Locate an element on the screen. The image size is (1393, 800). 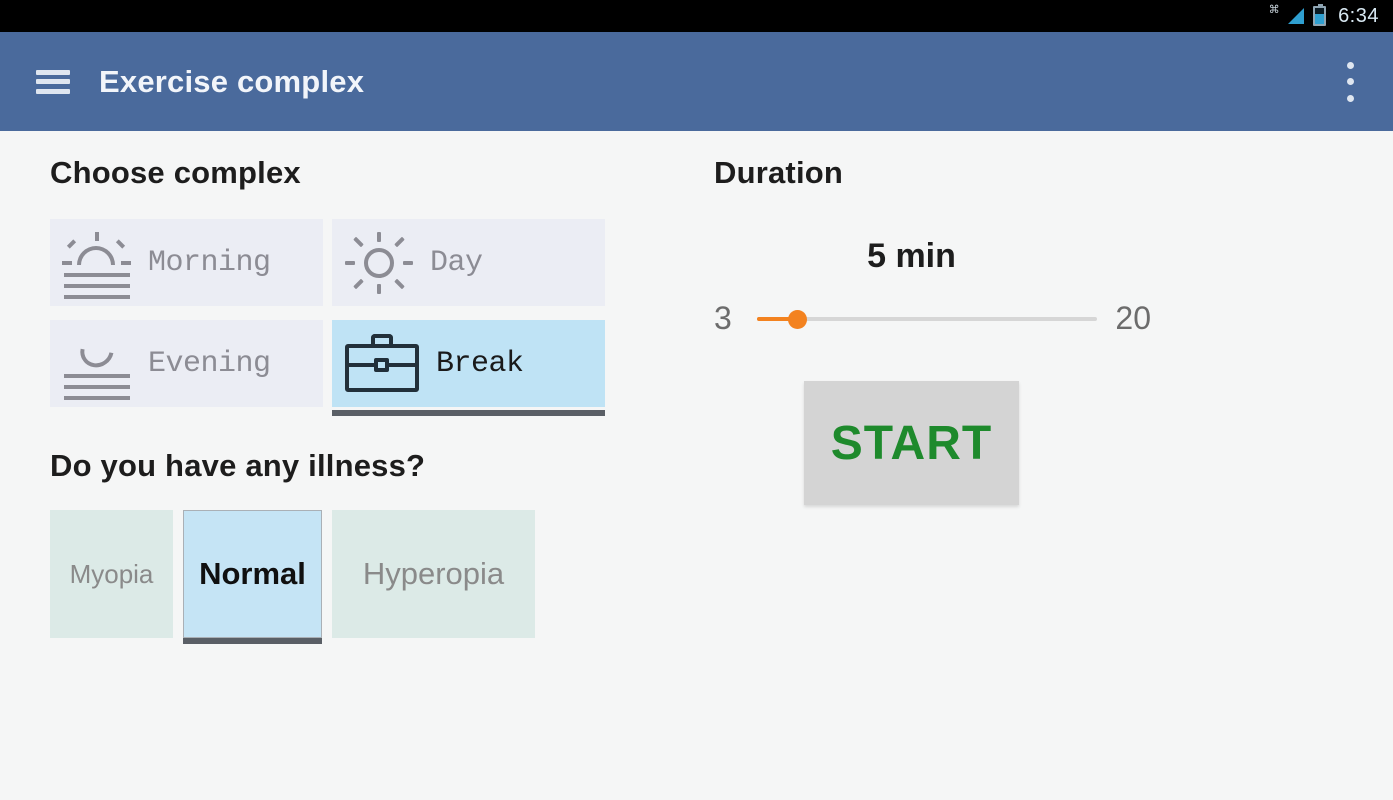
start-button-wrap: START is located at coordinates (911, 443).